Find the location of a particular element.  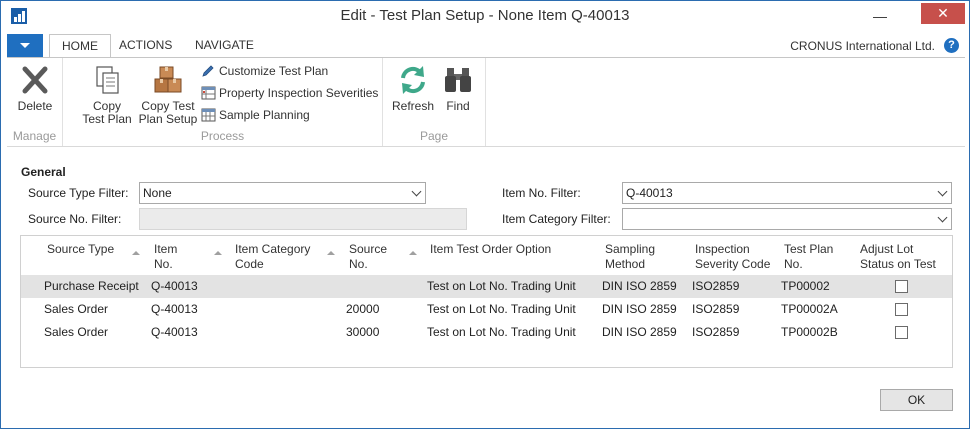

source-type-filter-label: Source Type Filter: is located at coordinates (78, 193).